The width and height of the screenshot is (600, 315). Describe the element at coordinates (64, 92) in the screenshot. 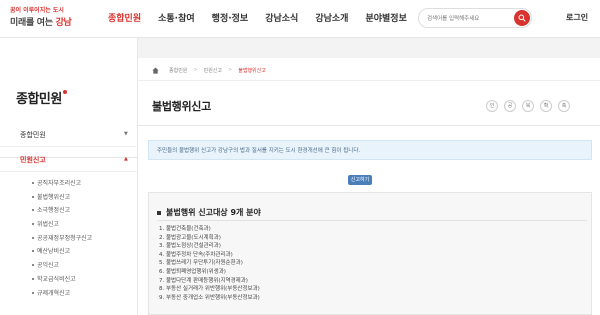

I see `title-dot` at that location.